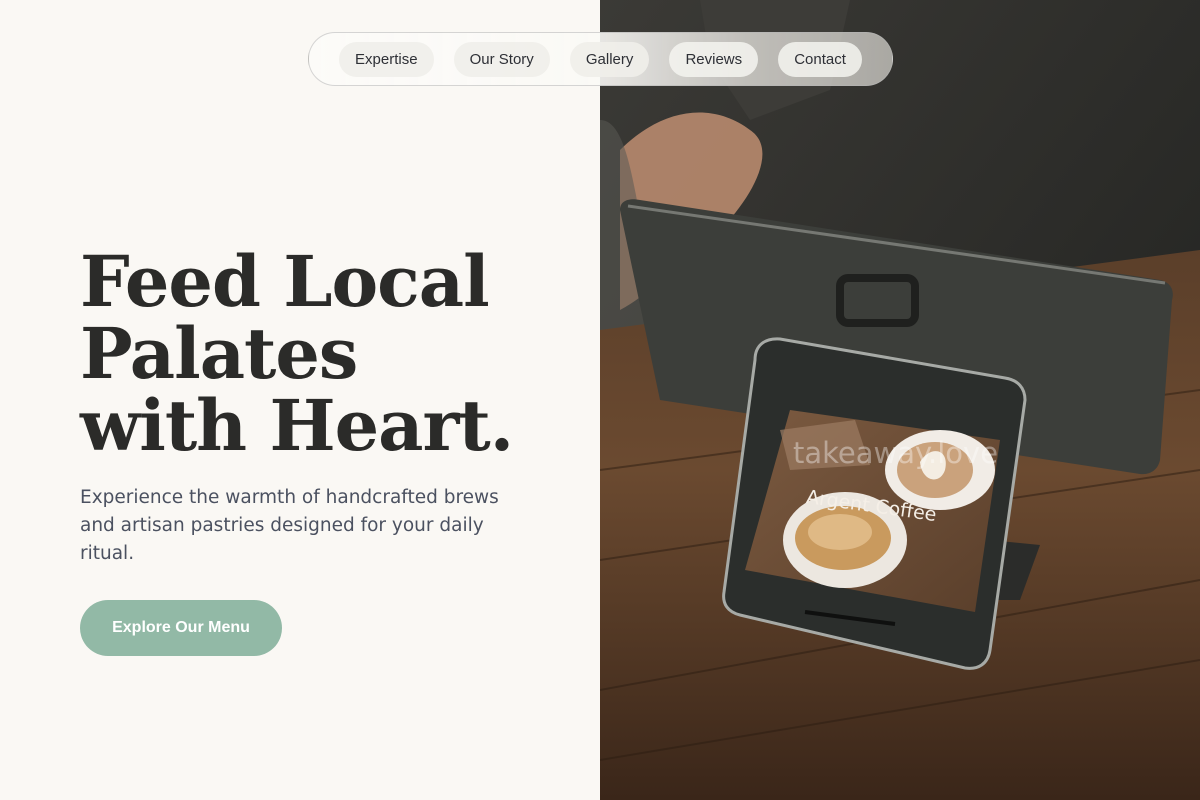  Describe the element at coordinates (501, 59) in the screenshot. I see `nav-item-our-story: Our Story` at that location.